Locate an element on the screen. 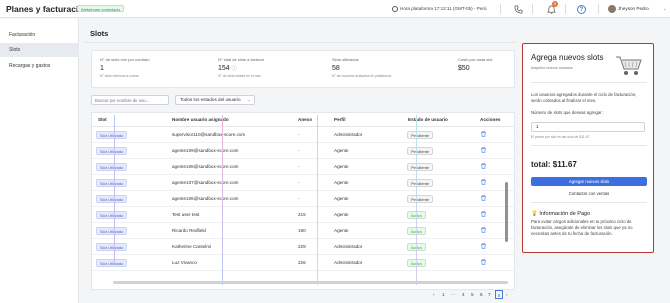 This screenshot has height=303, width=670. cell-annex: 215 is located at coordinates (302, 214).